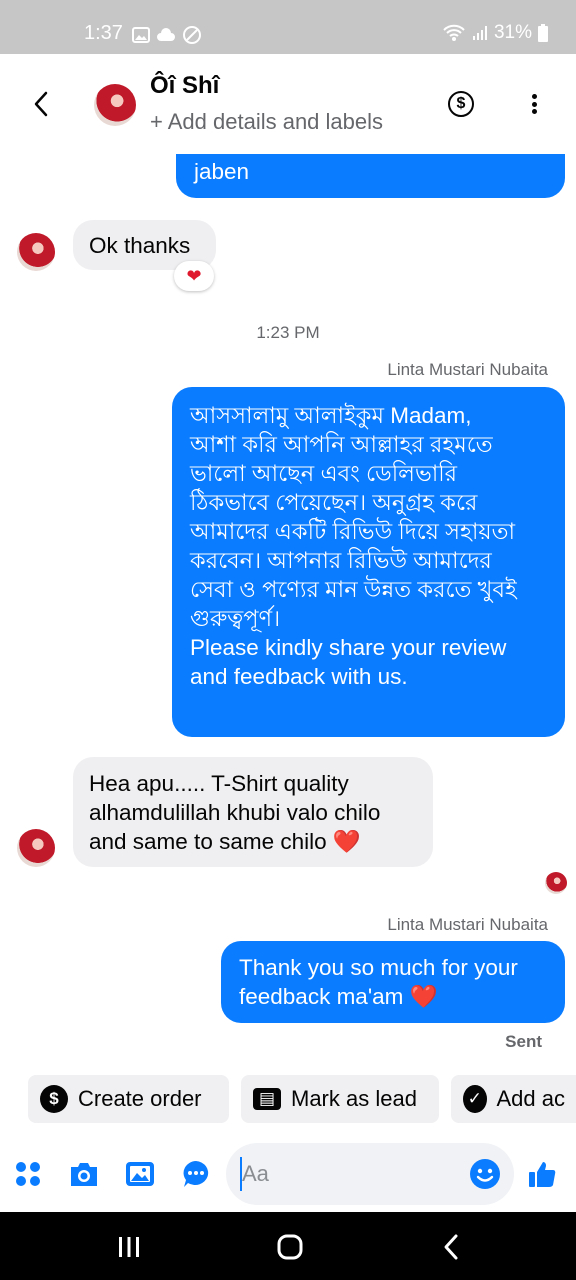 This screenshot has width=576, height=1280. What do you see at coordinates (241, 1174) in the screenshot?
I see `text-caret` at bounding box center [241, 1174].